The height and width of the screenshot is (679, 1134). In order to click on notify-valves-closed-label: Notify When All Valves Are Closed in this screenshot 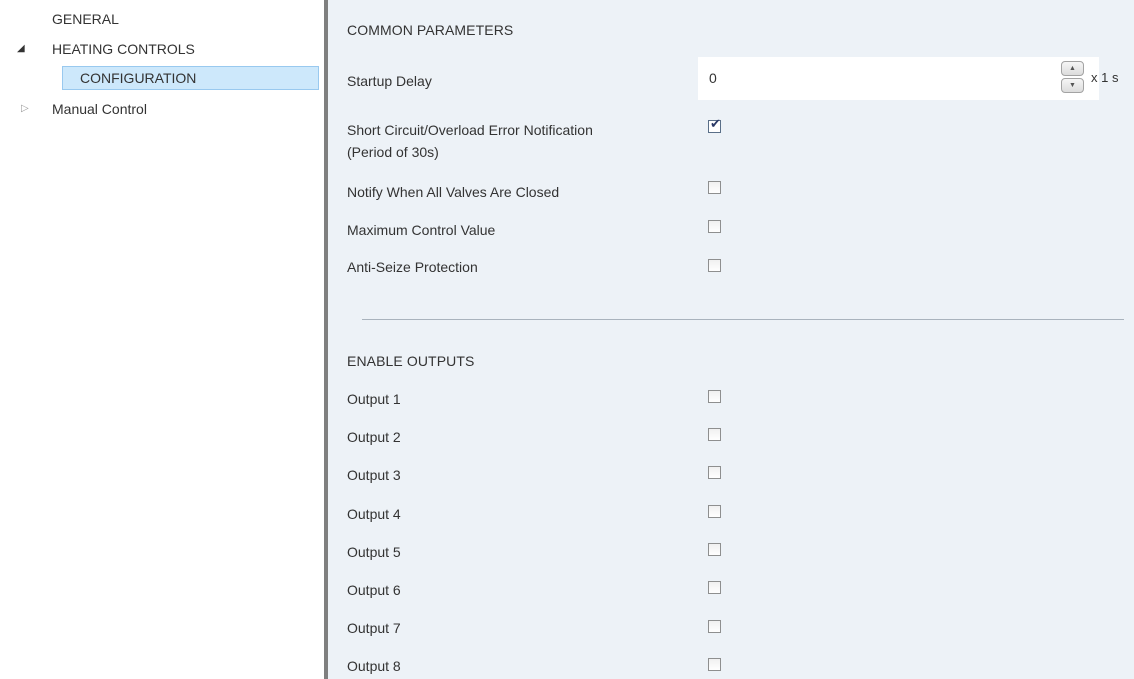, I will do `click(453, 192)`.